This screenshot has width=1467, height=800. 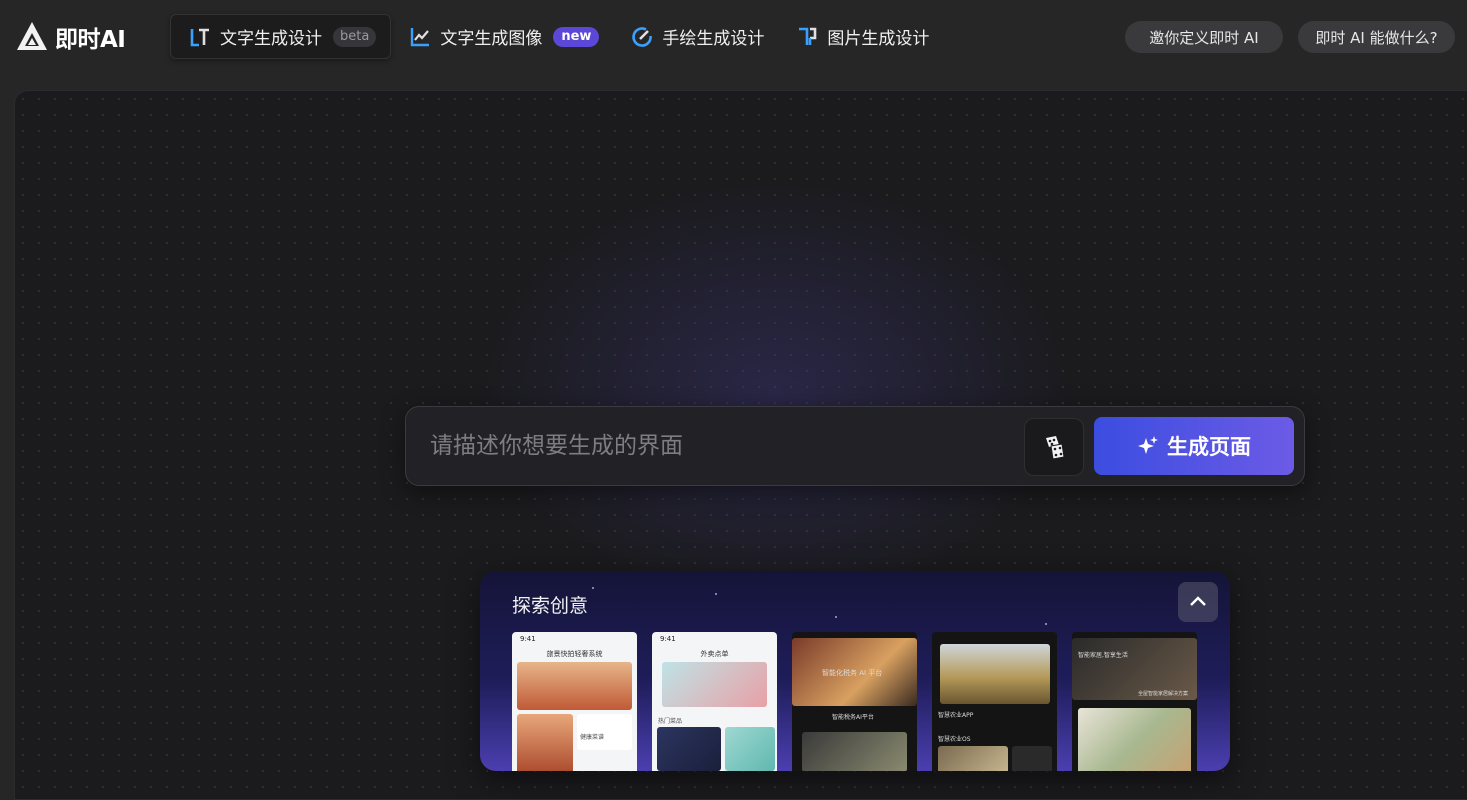 I want to click on dice-icon, so click(x=1055, y=448).